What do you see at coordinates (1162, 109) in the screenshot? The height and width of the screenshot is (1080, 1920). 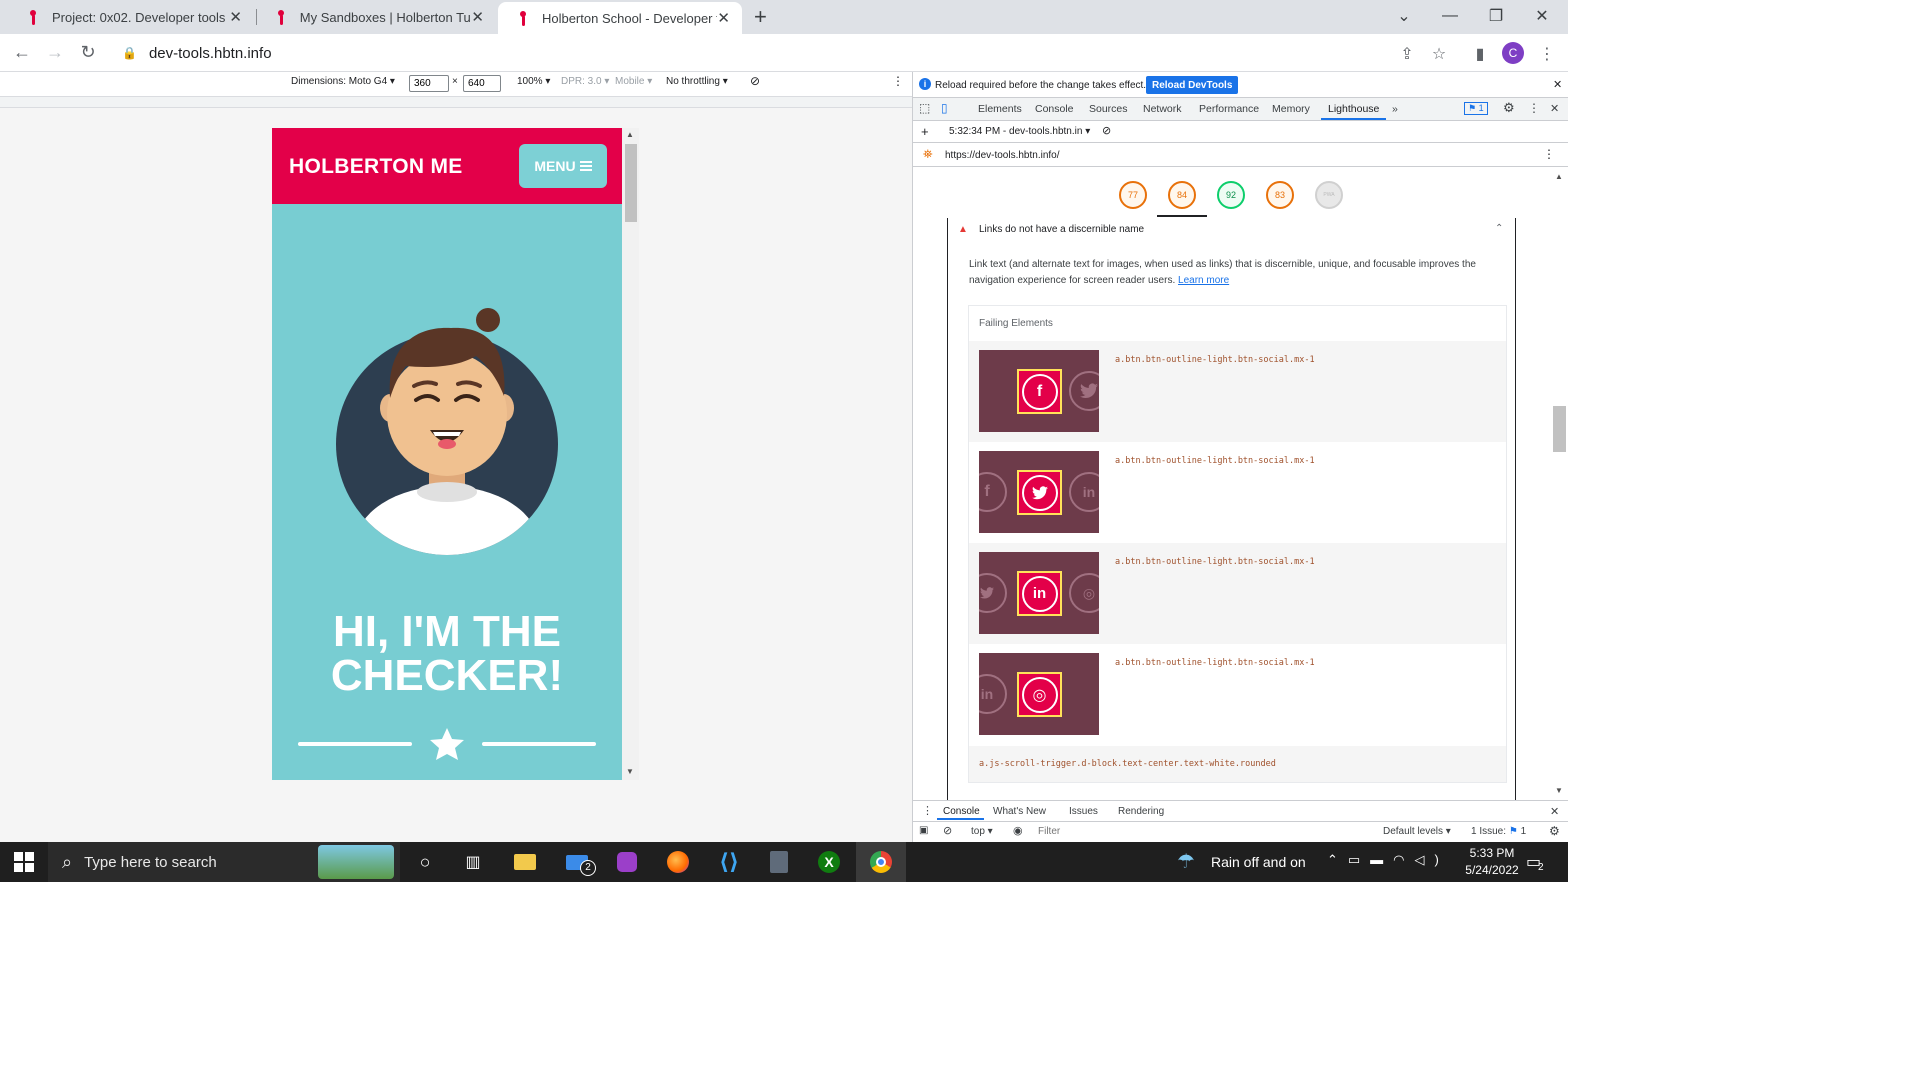 I see `devtools-tab-network: Network` at bounding box center [1162, 109].